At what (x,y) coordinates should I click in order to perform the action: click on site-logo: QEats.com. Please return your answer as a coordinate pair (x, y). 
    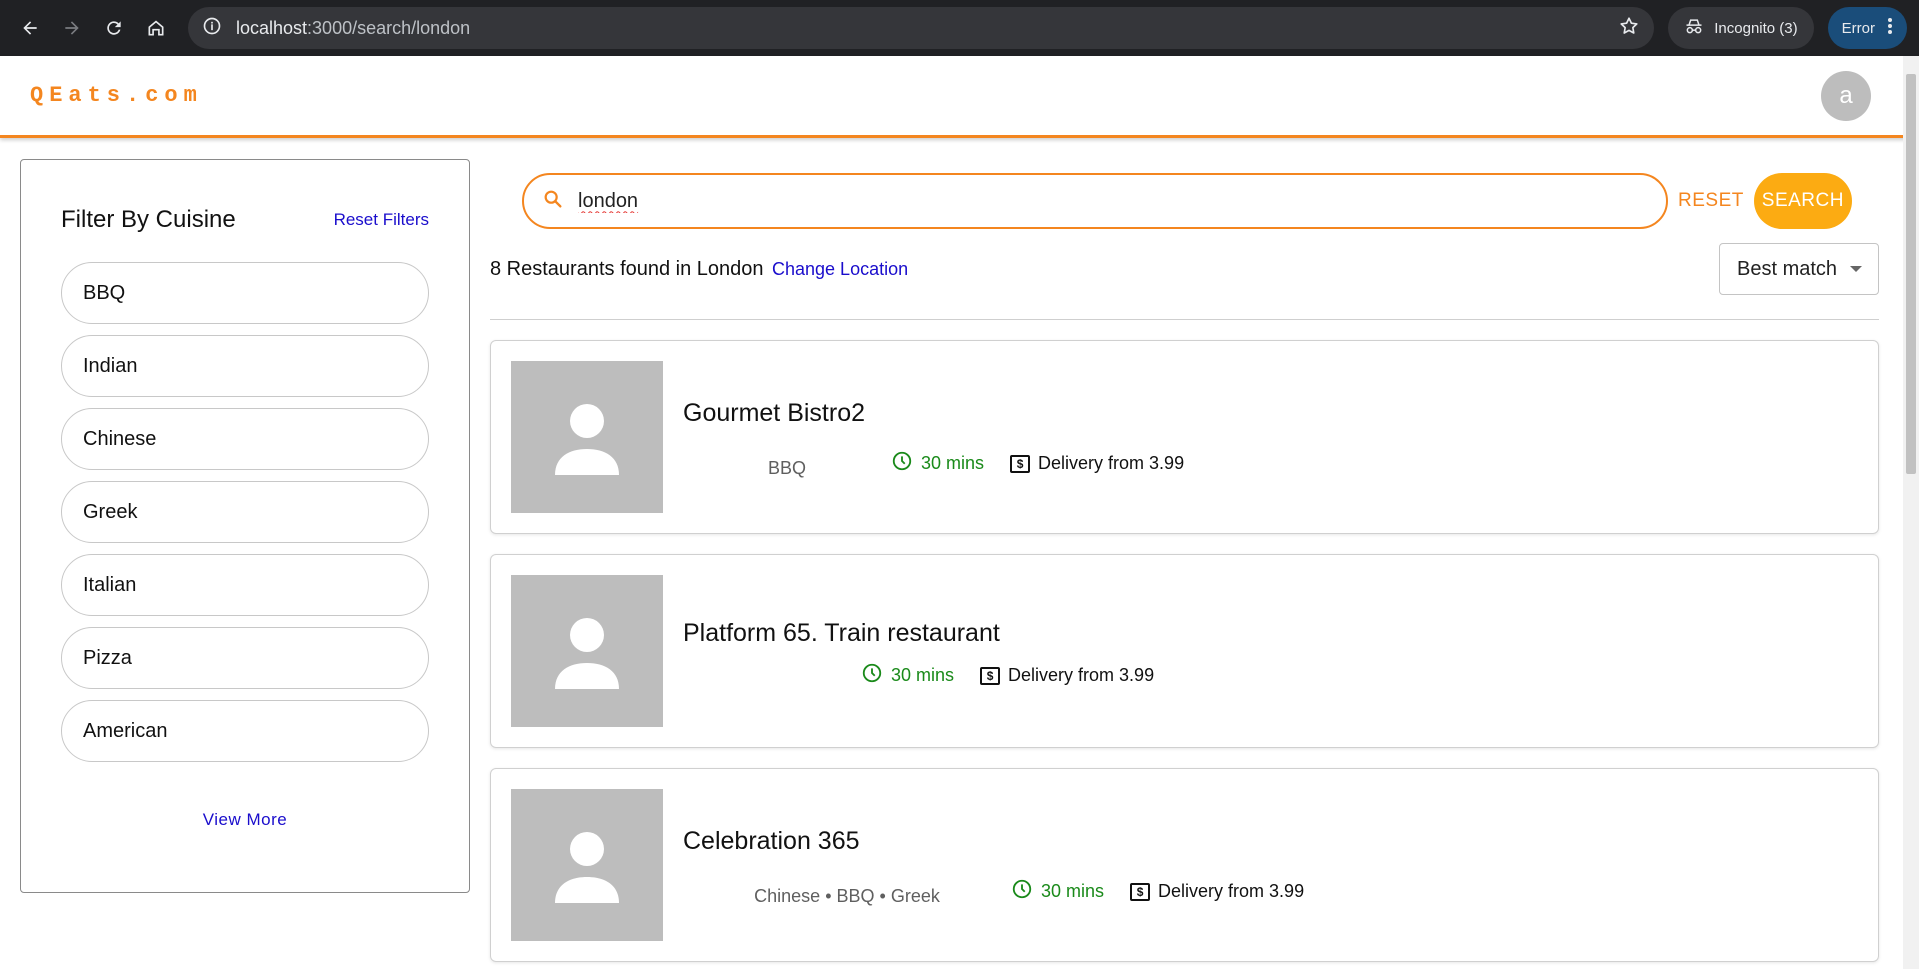
    Looking at the image, I should click on (116, 95).